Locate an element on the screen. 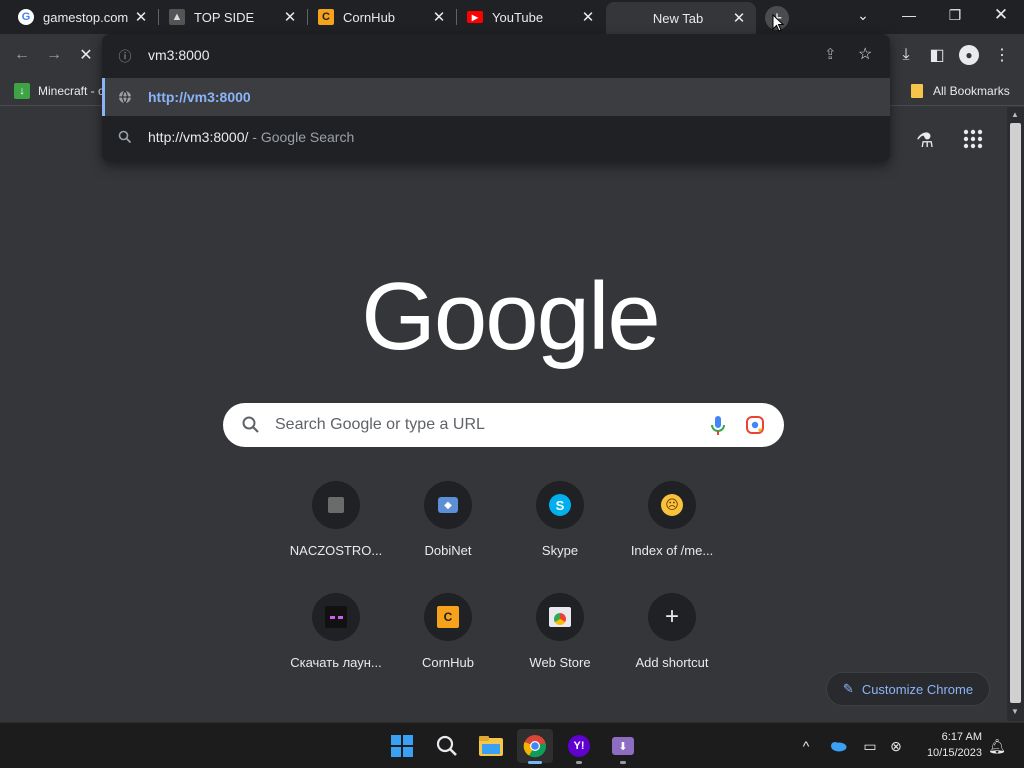 The image size is (1024, 768). chrome-taskbar-icon is located at coordinates (535, 746).